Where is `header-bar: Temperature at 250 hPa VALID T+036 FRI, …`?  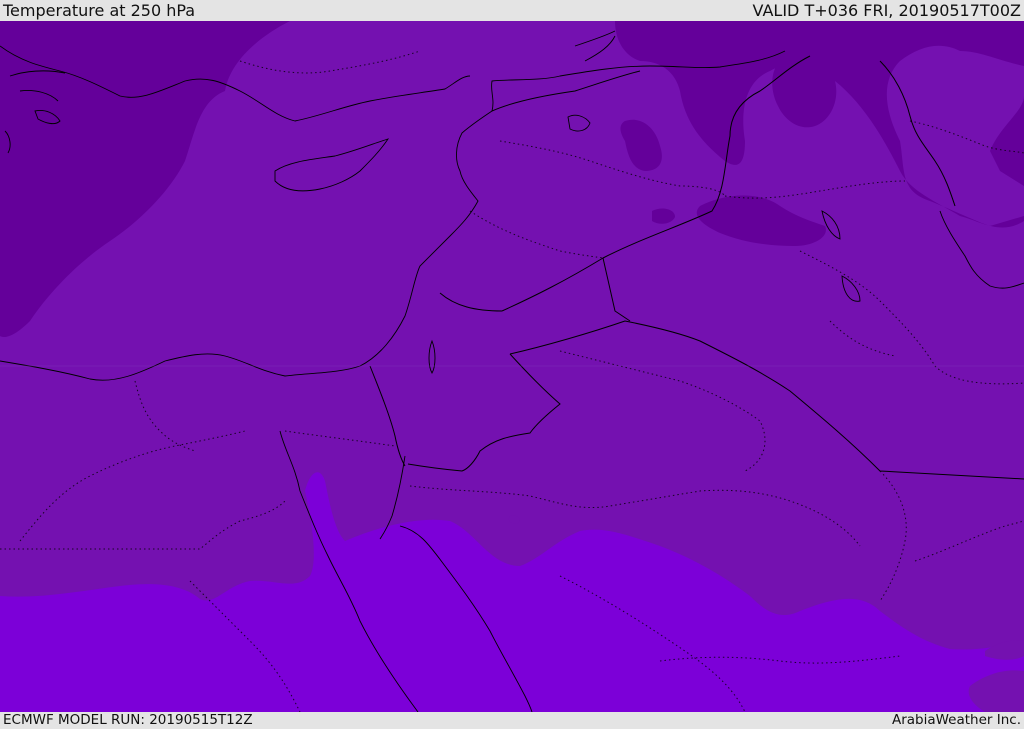 header-bar: Temperature at 250 hPa VALID T+036 FRI, … is located at coordinates (512, 10).